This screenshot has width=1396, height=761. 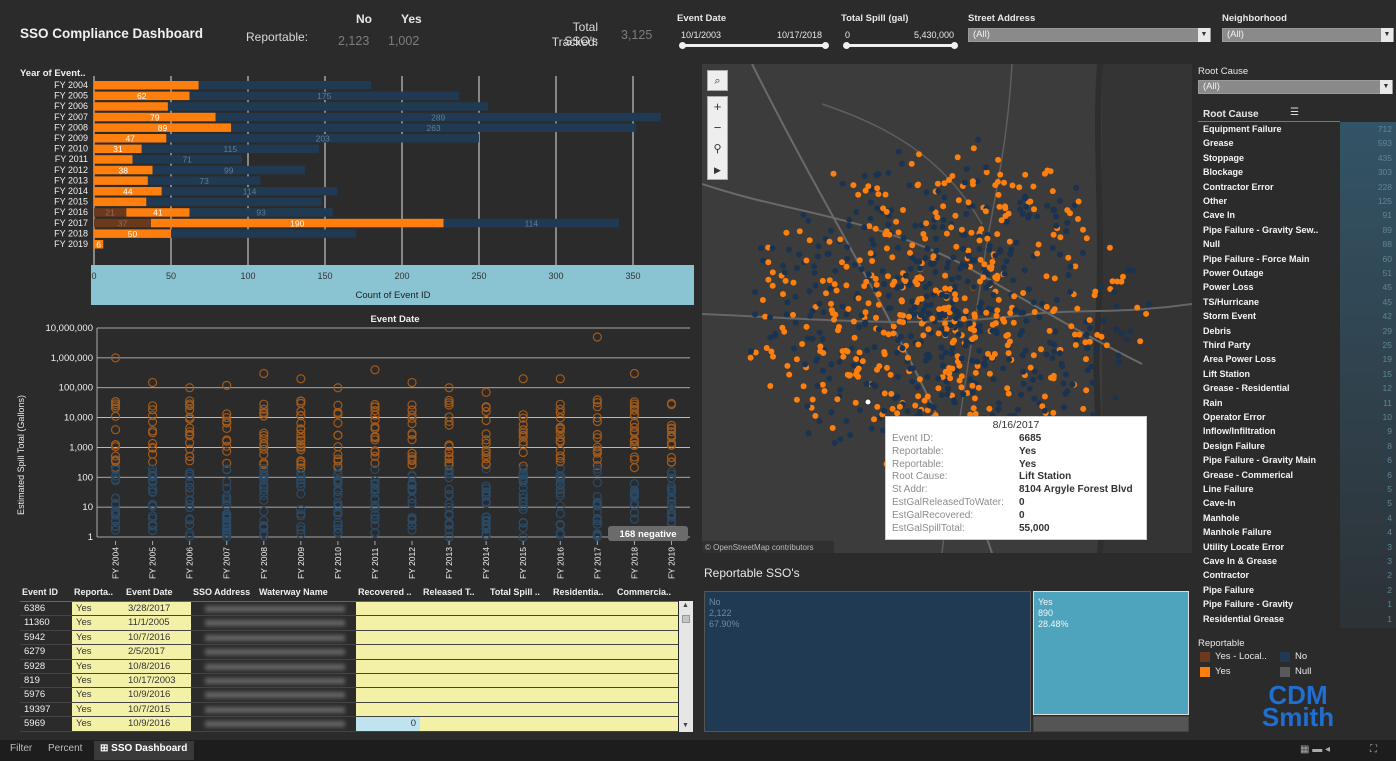 I want to click on scrollbar-thumb, so click(x=686, y=619).